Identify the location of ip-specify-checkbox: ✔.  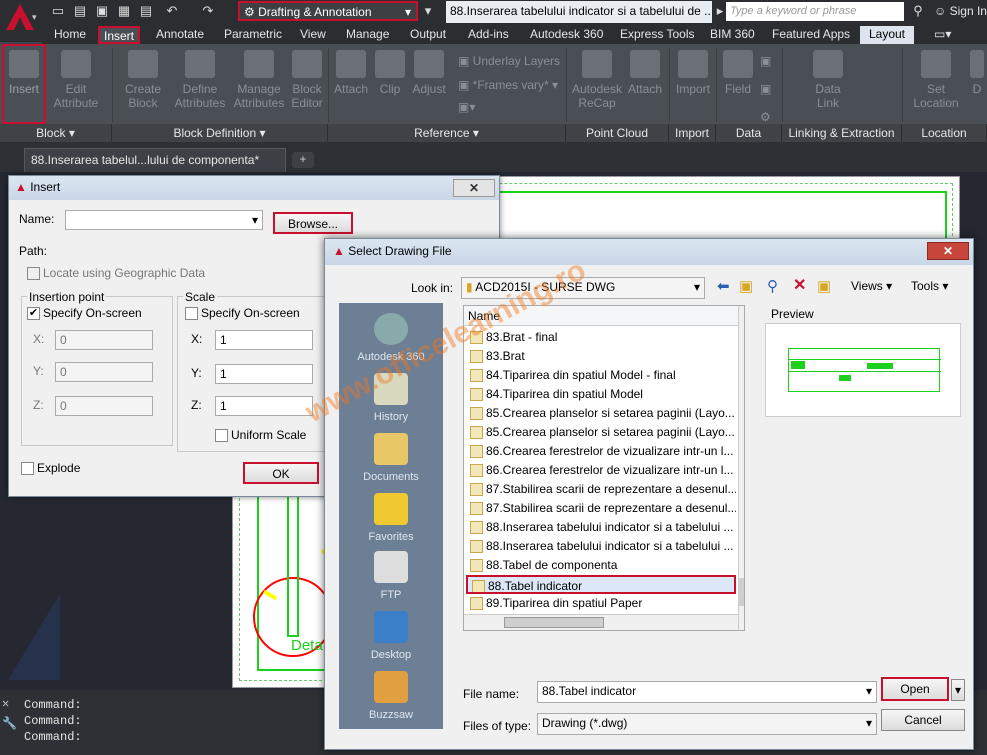
(33, 313).